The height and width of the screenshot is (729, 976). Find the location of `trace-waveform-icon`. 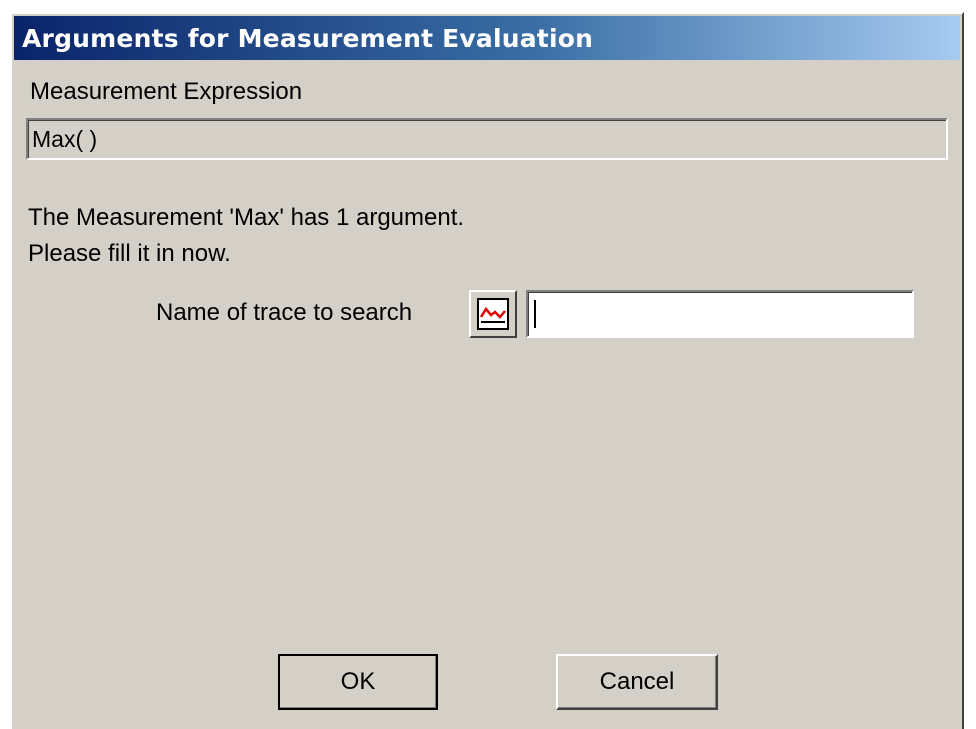

trace-waveform-icon is located at coordinates (493, 314).